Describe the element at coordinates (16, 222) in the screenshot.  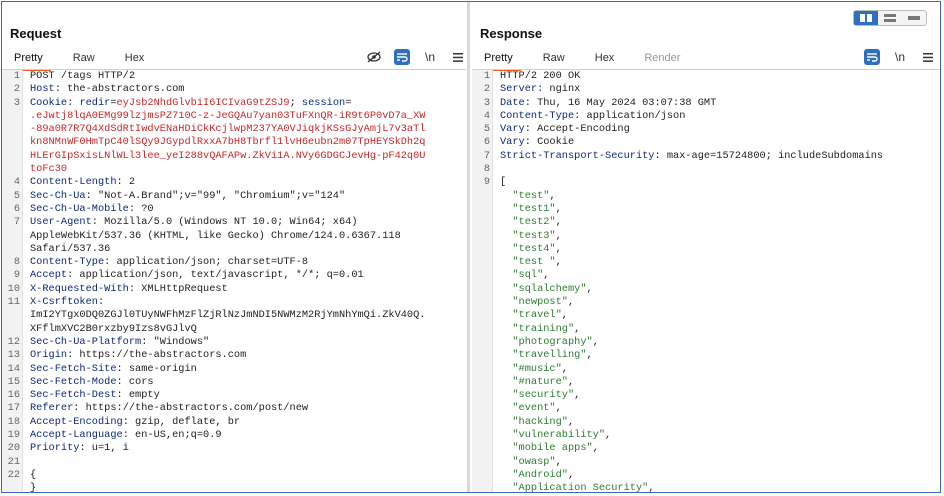
I see `line-number: 7` at that location.